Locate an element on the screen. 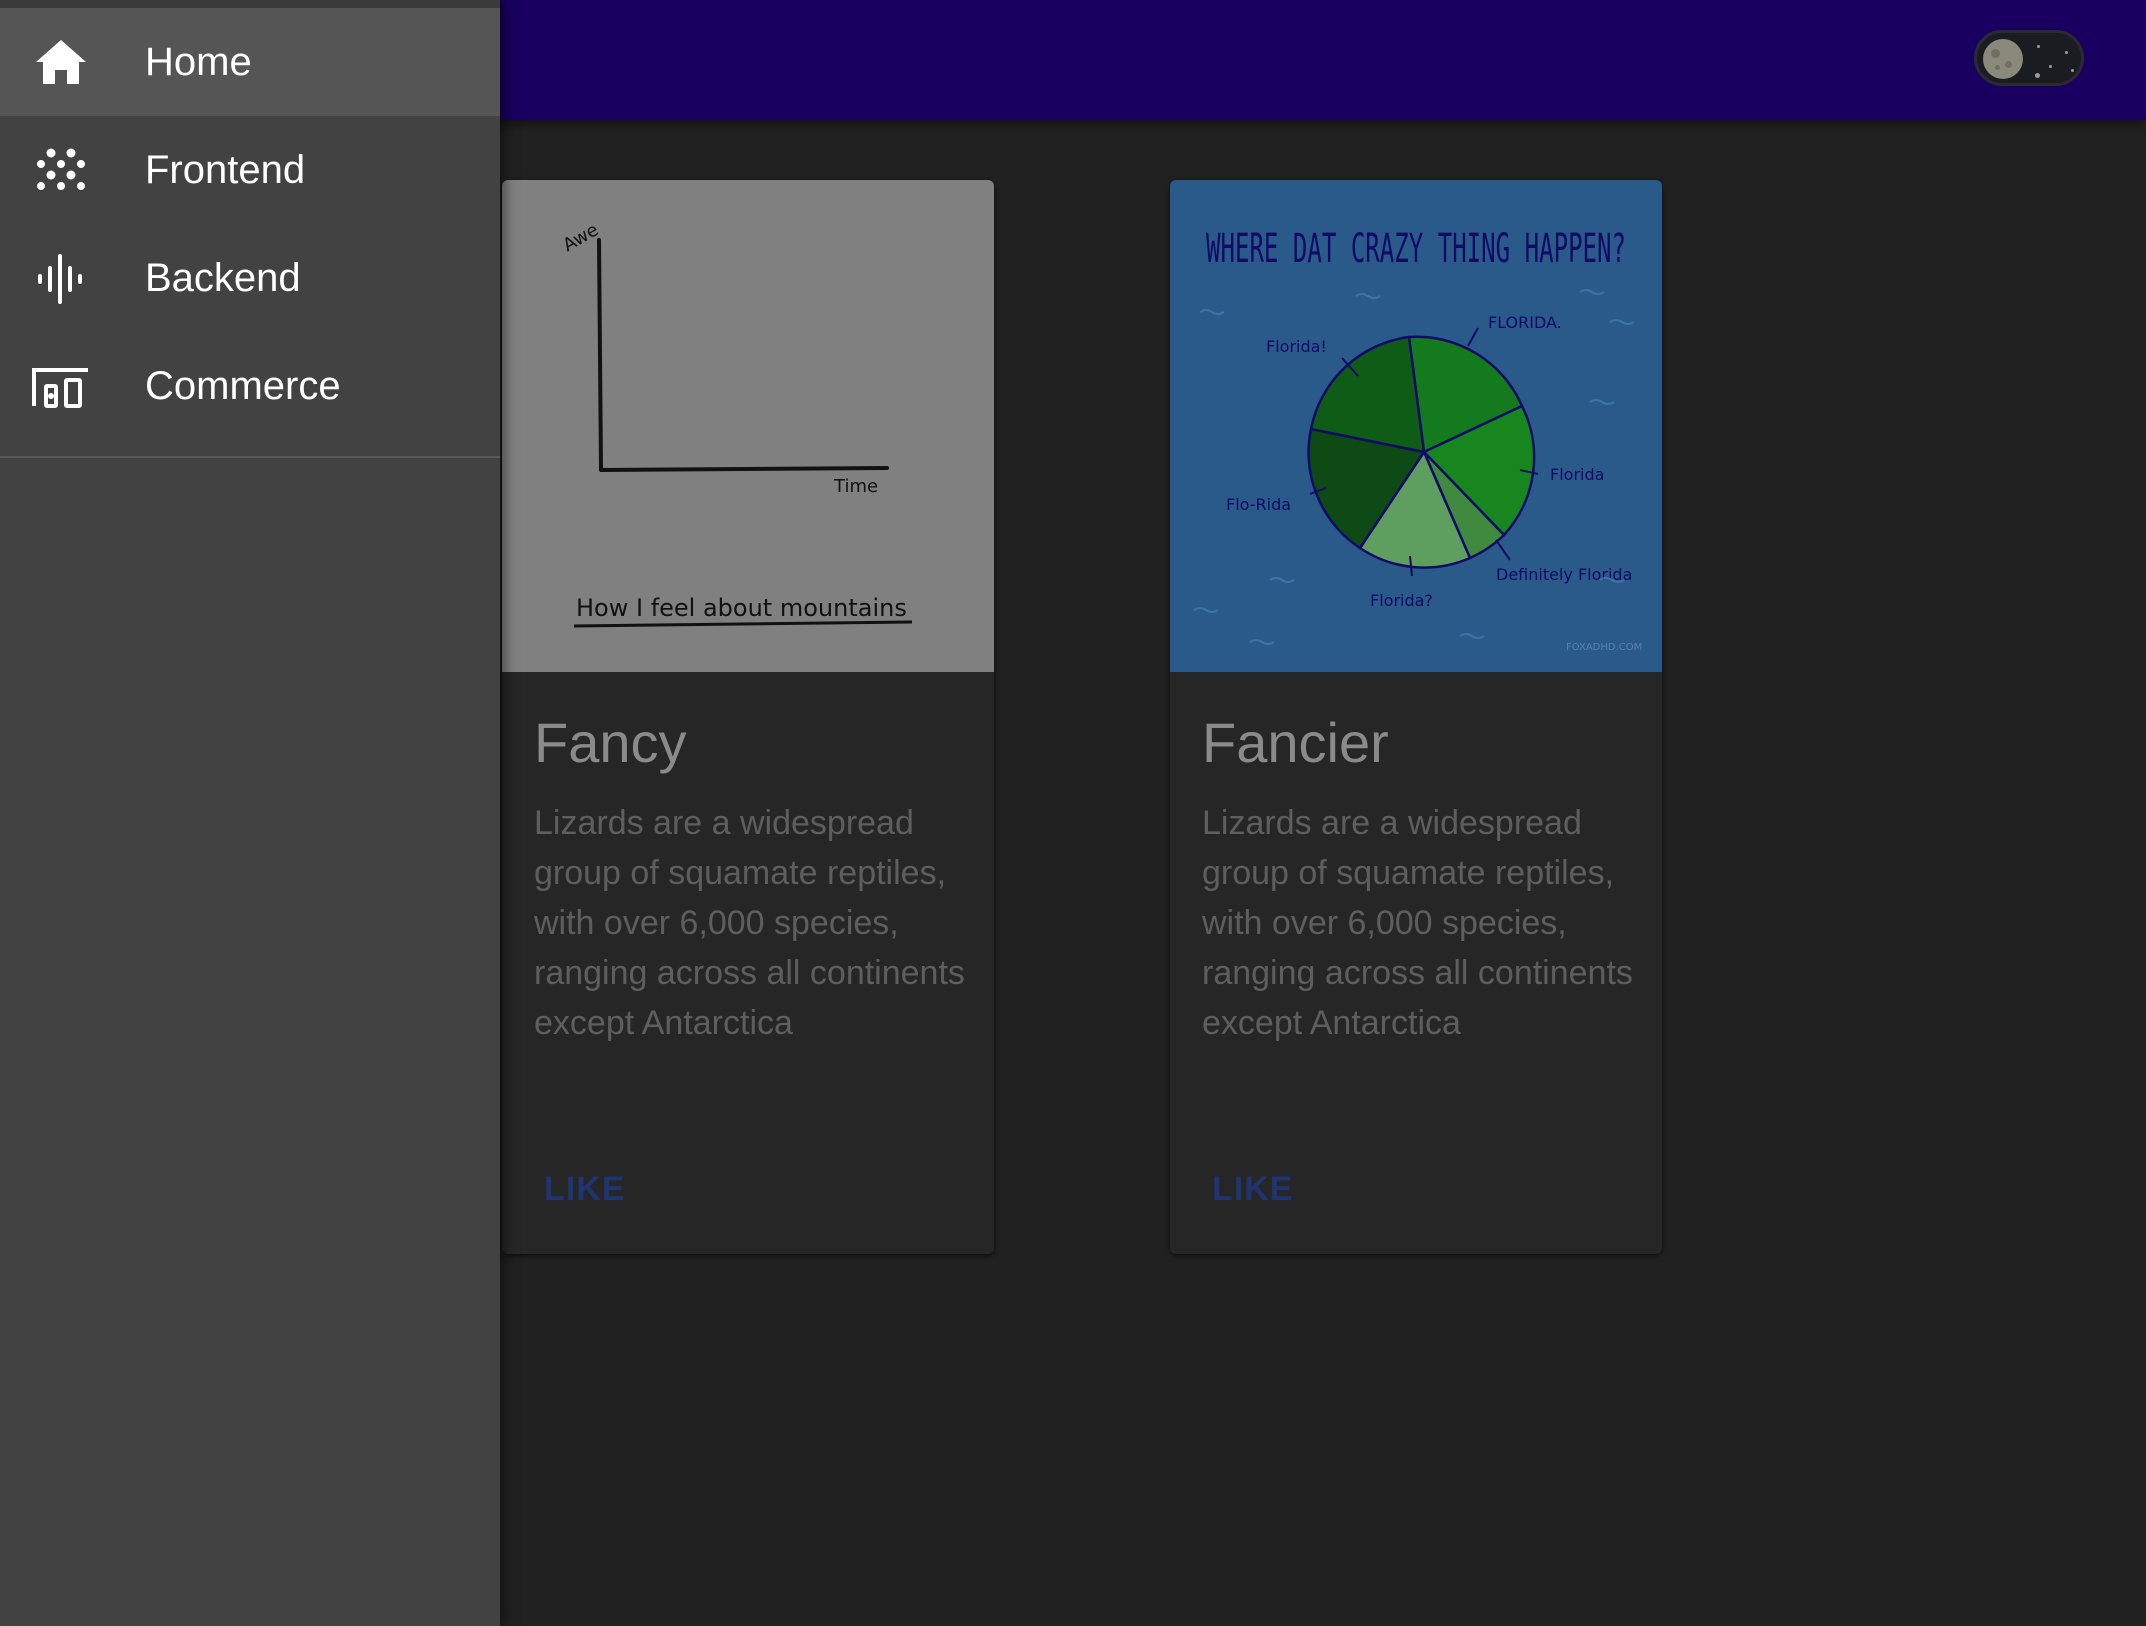  nav-item-commerce: Commerce is located at coordinates (250, 386).